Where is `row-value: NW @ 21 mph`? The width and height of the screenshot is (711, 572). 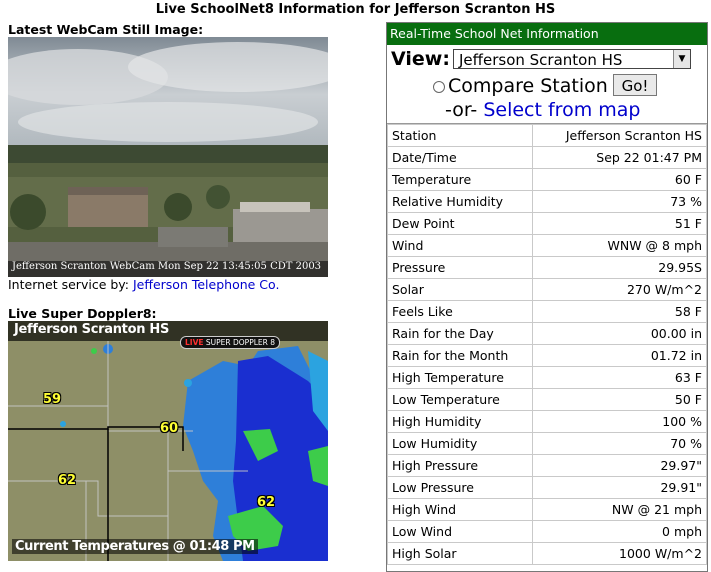 row-value: NW @ 21 mph is located at coordinates (619, 509).